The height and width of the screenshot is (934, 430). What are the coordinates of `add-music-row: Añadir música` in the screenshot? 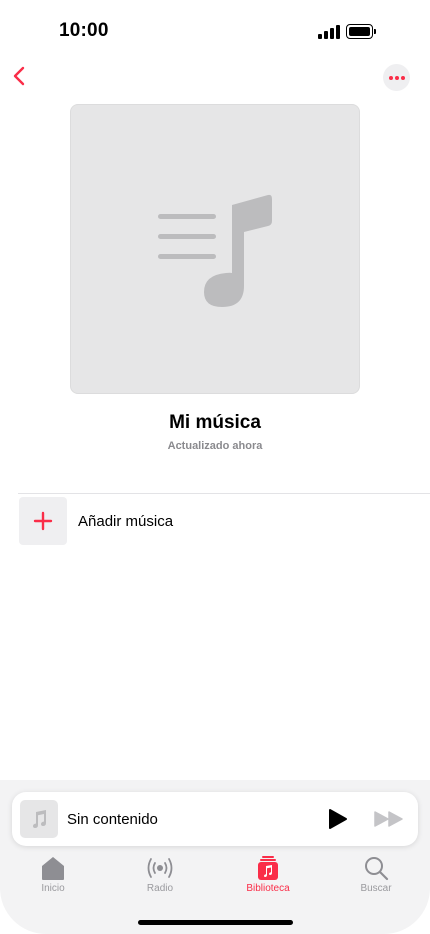 It's located at (224, 521).